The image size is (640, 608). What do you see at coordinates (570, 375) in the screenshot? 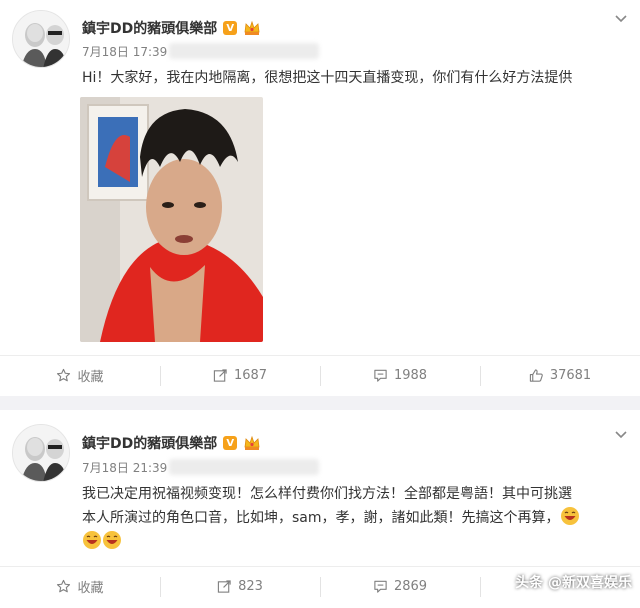
I see `like-count: 37681` at bounding box center [570, 375].